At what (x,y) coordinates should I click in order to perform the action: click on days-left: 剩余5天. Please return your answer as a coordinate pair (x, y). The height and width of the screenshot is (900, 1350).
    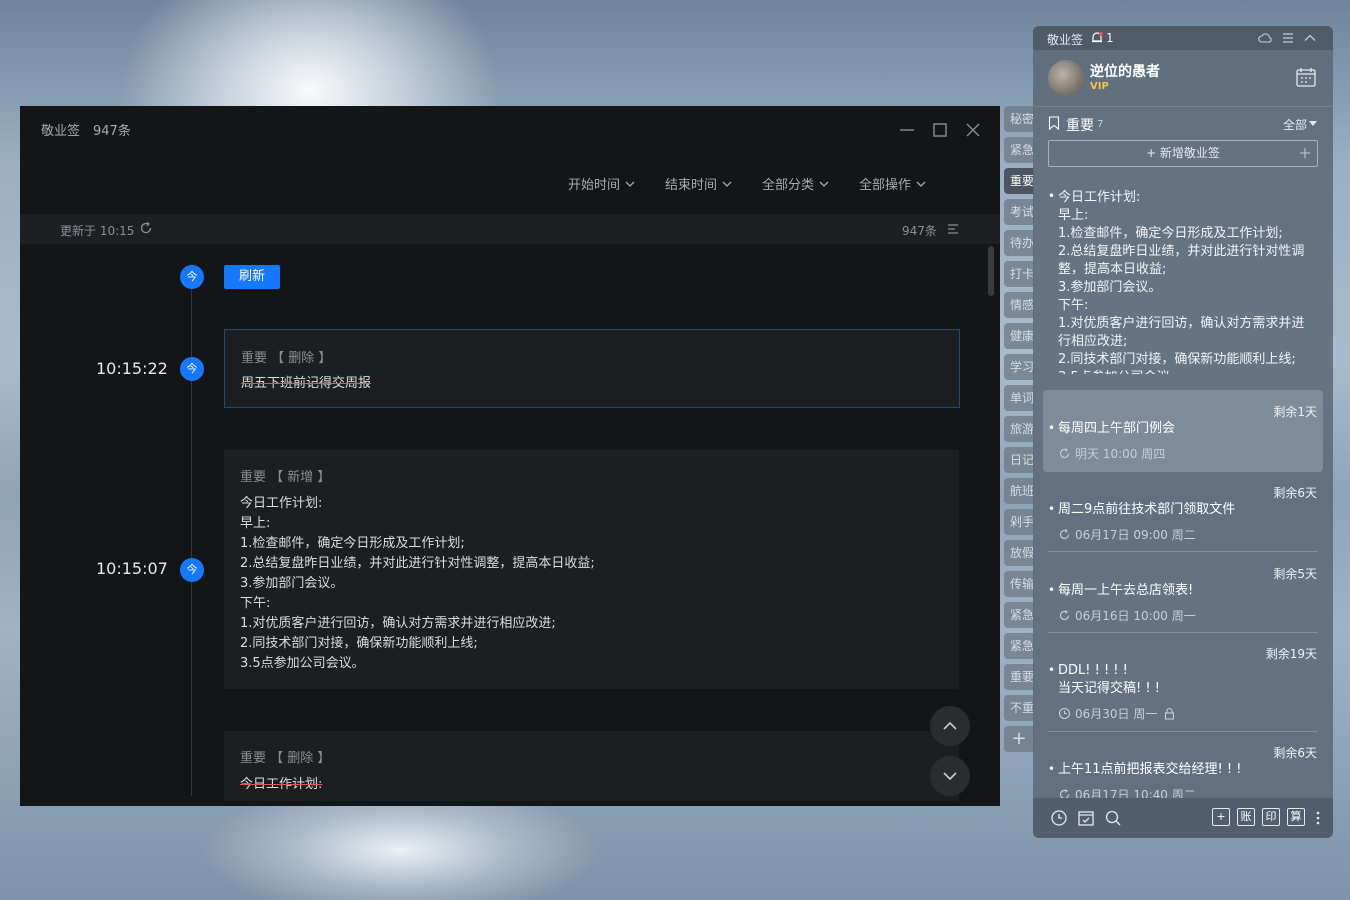
    Looking at the image, I should click on (1295, 574).